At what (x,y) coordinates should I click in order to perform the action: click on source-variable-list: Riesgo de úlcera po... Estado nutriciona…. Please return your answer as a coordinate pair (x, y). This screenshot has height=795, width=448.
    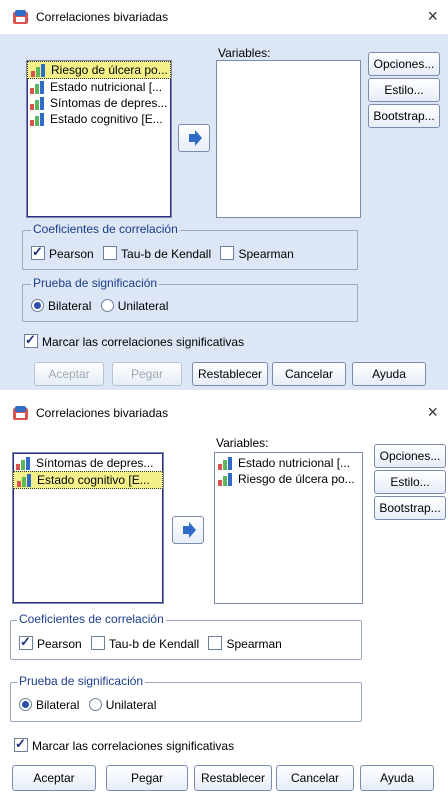
    Looking at the image, I should click on (99, 139).